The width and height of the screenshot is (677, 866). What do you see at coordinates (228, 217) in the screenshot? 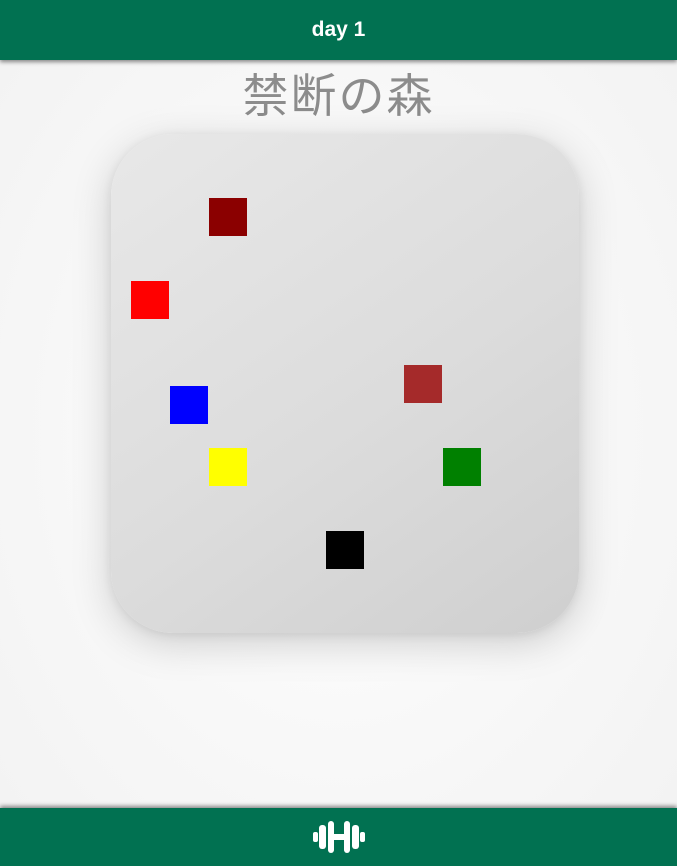
I see `piece-dark-red` at bounding box center [228, 217].